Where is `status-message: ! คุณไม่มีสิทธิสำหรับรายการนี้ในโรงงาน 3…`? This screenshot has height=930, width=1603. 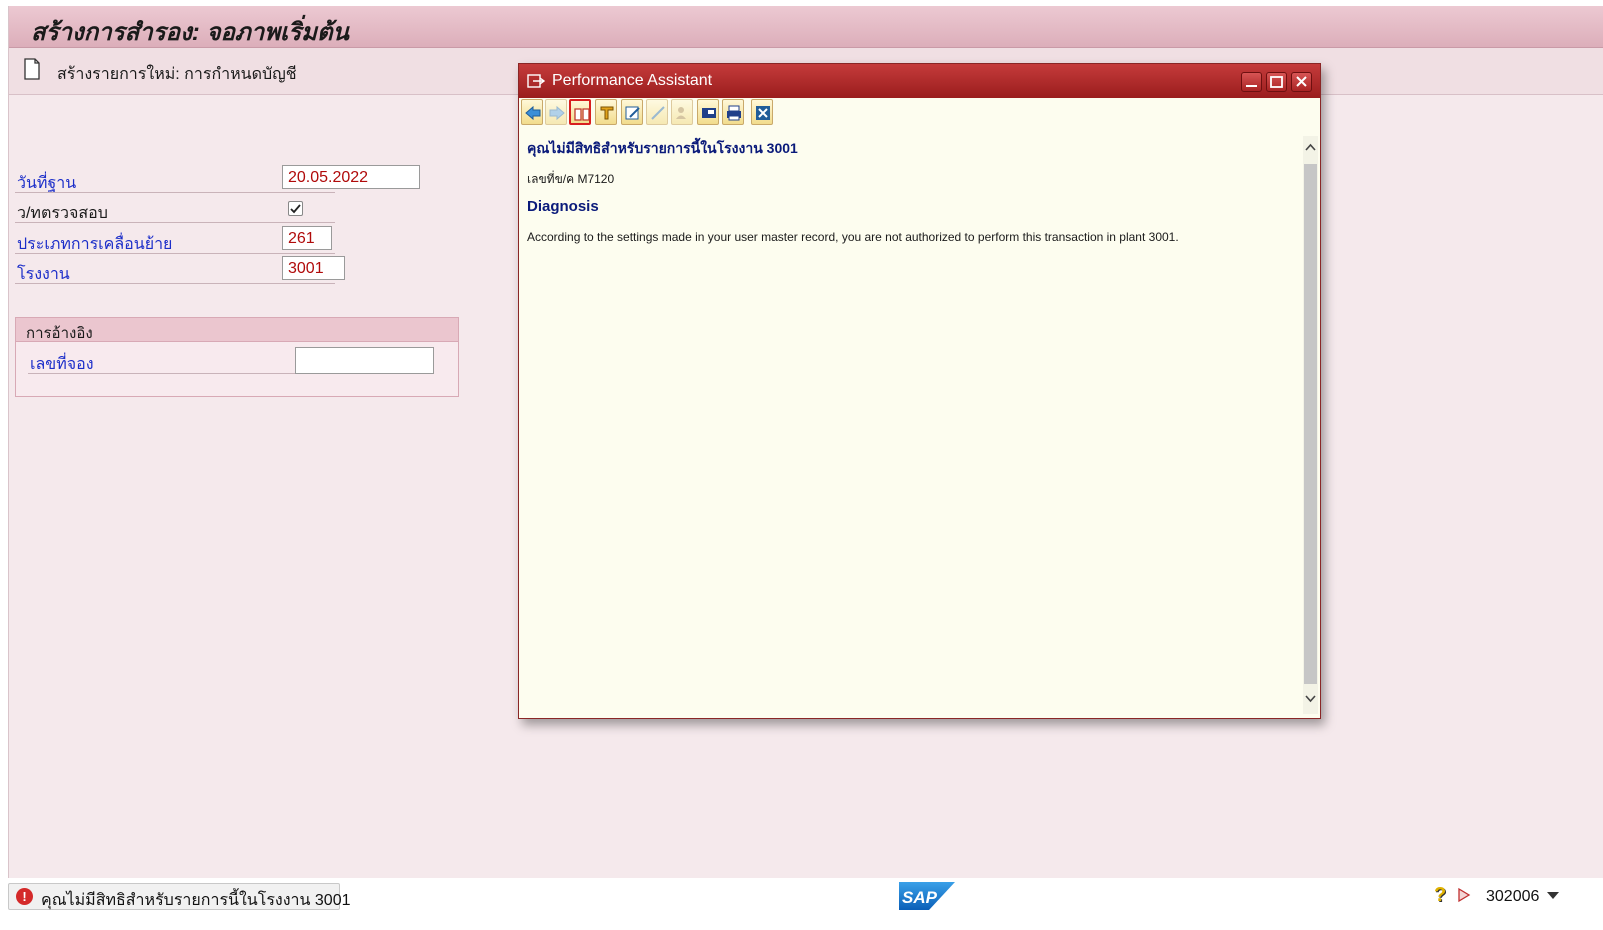
status-message: ! คุณไม่มีสิทธิสำหรับรายการนี้ในโรงงาน 3… is located at coordinates (179, 896).